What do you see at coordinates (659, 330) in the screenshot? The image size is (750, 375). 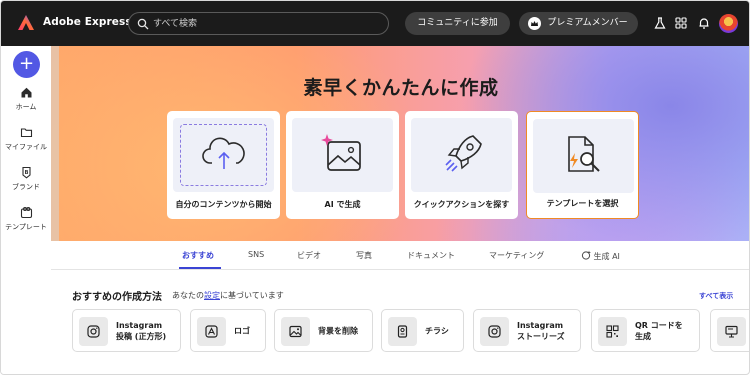 I see `quick-action-label: QR コードを 生成` at bounding box center [659, 330].